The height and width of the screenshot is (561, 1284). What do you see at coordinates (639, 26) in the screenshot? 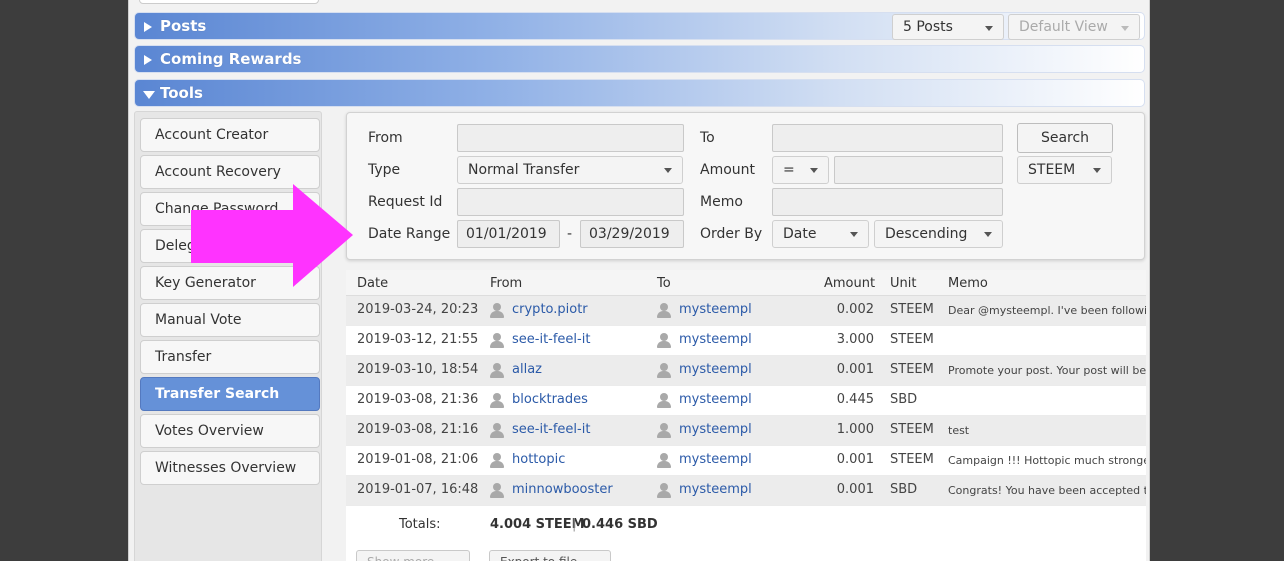
I see `section-posts: Posts 5 Posts Default View` at bounding box center [639, 26].